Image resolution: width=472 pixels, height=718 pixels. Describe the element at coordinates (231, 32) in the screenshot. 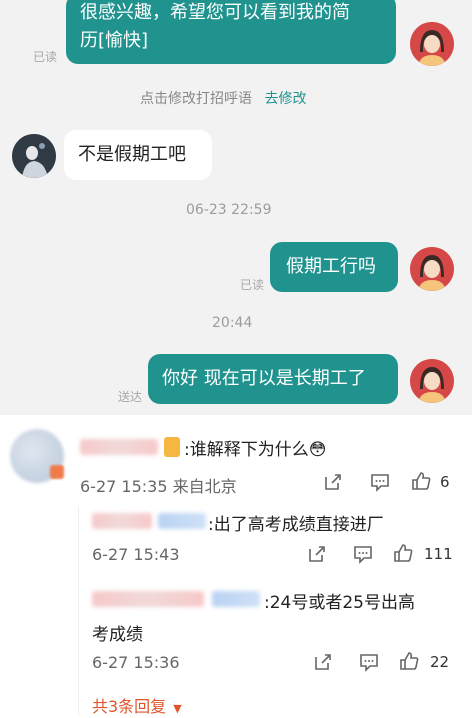

I see `message-bubble-outgoing: 很感兴趣，希望您可以看到我的简 历[愉快]` at that location.